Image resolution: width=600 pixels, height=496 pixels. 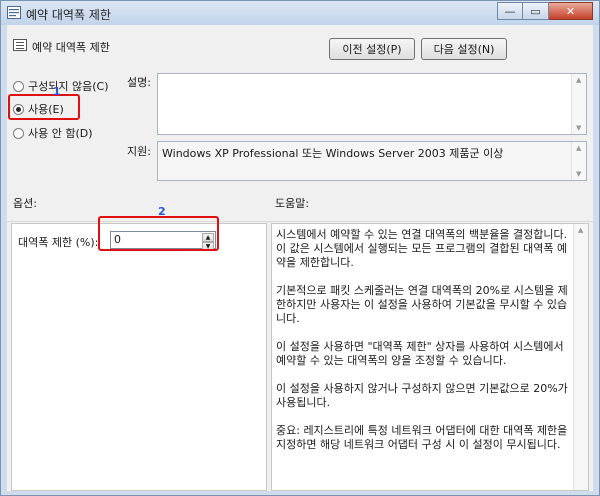 I want to click on marker-1: 1, so click(x=57, y=91).